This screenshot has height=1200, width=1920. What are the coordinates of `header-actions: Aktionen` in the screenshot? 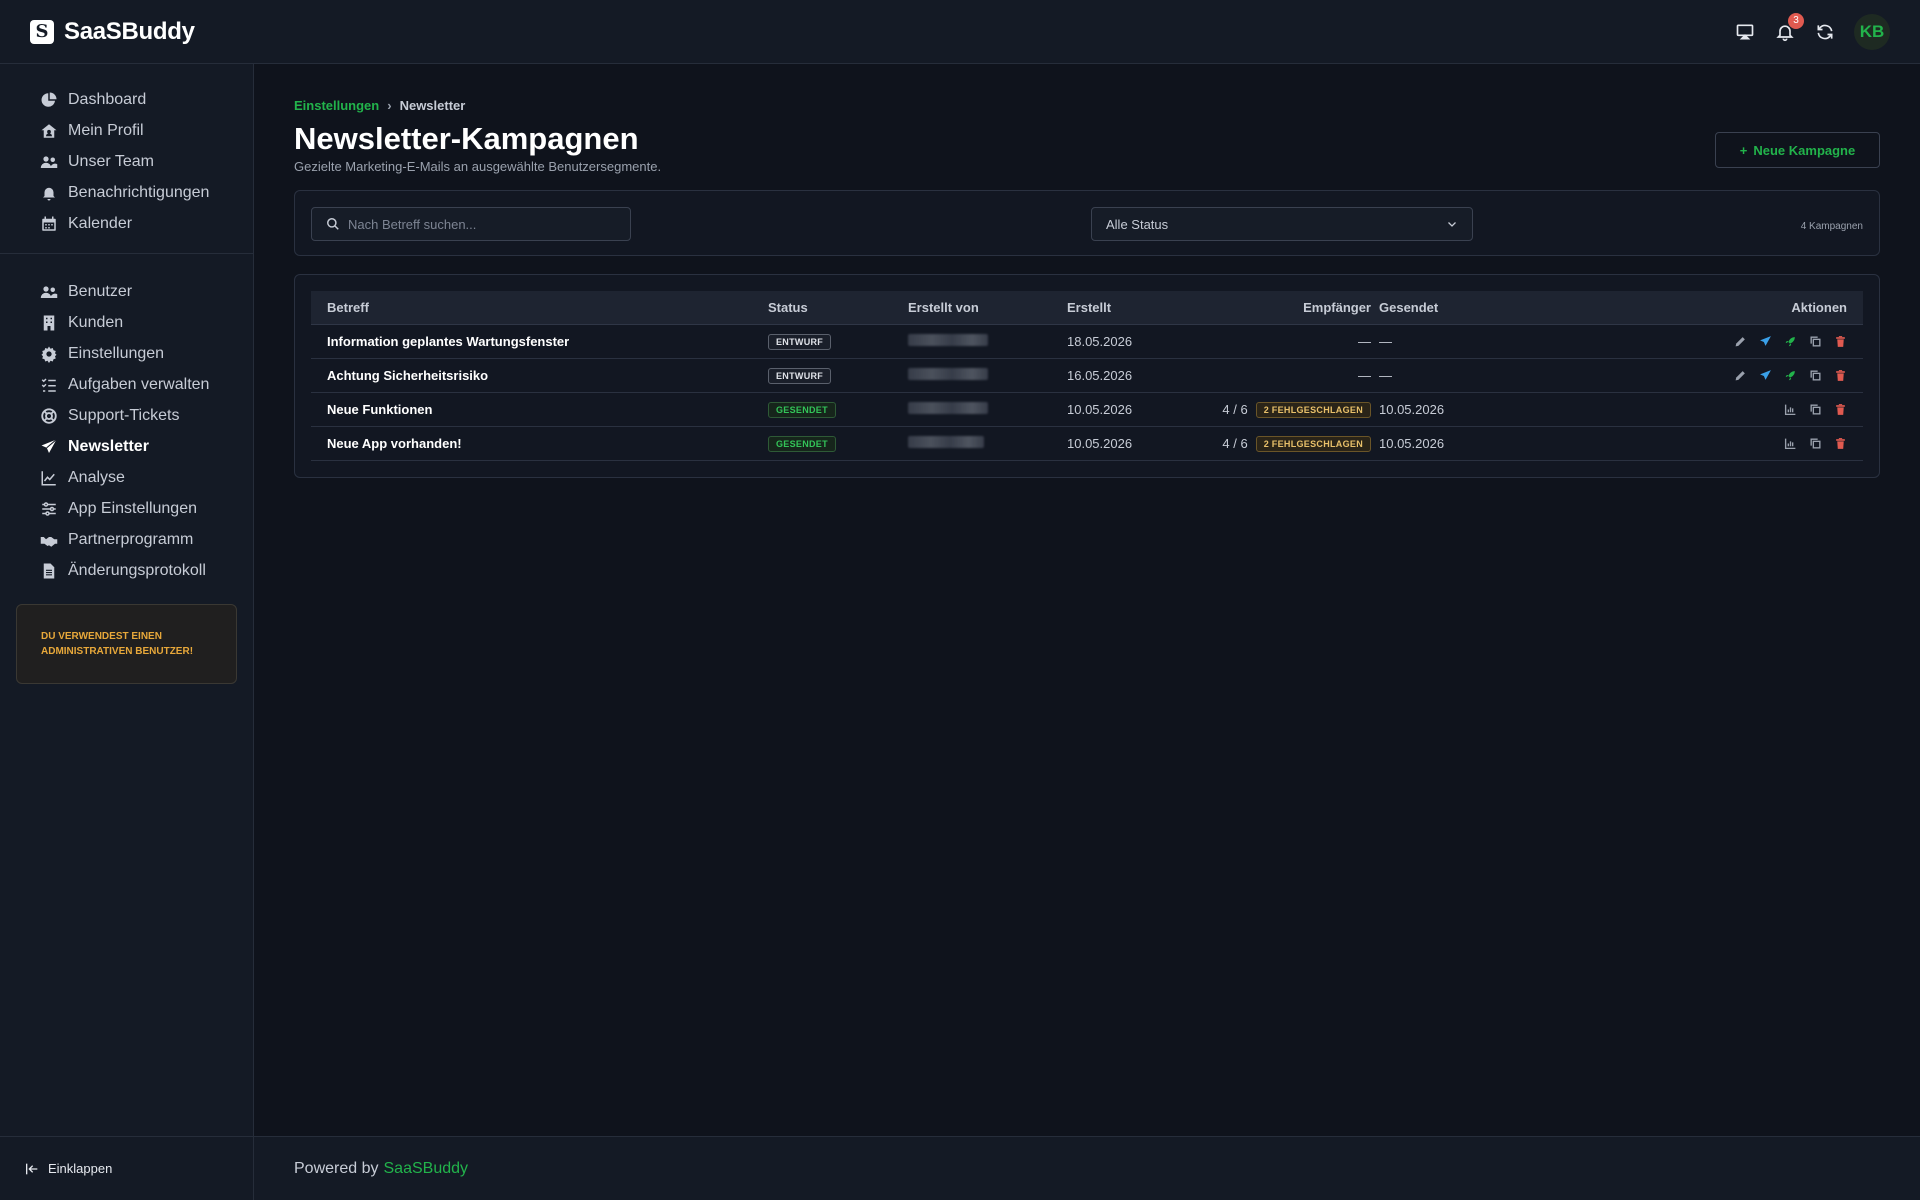 It's located at (1819, 307).